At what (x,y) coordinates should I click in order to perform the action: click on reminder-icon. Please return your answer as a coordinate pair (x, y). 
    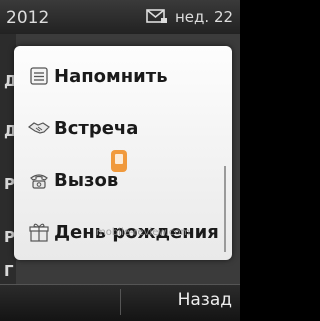
    Looking at the image, I should click on (39, 76).